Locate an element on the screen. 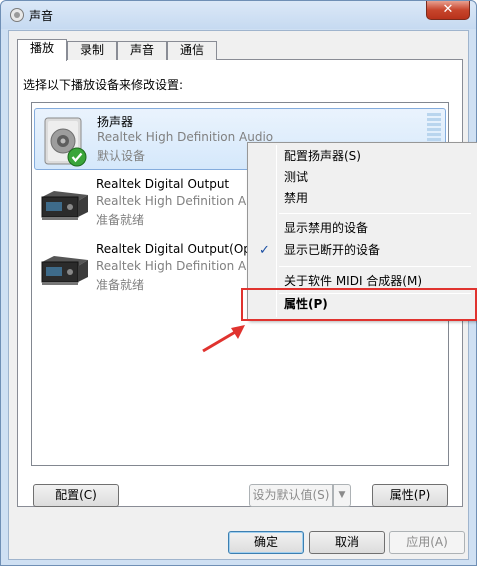 Image resolution: width=477 pixels, height=566 pixels. device-name: 扬声器 is located at coordinates (115, 122).